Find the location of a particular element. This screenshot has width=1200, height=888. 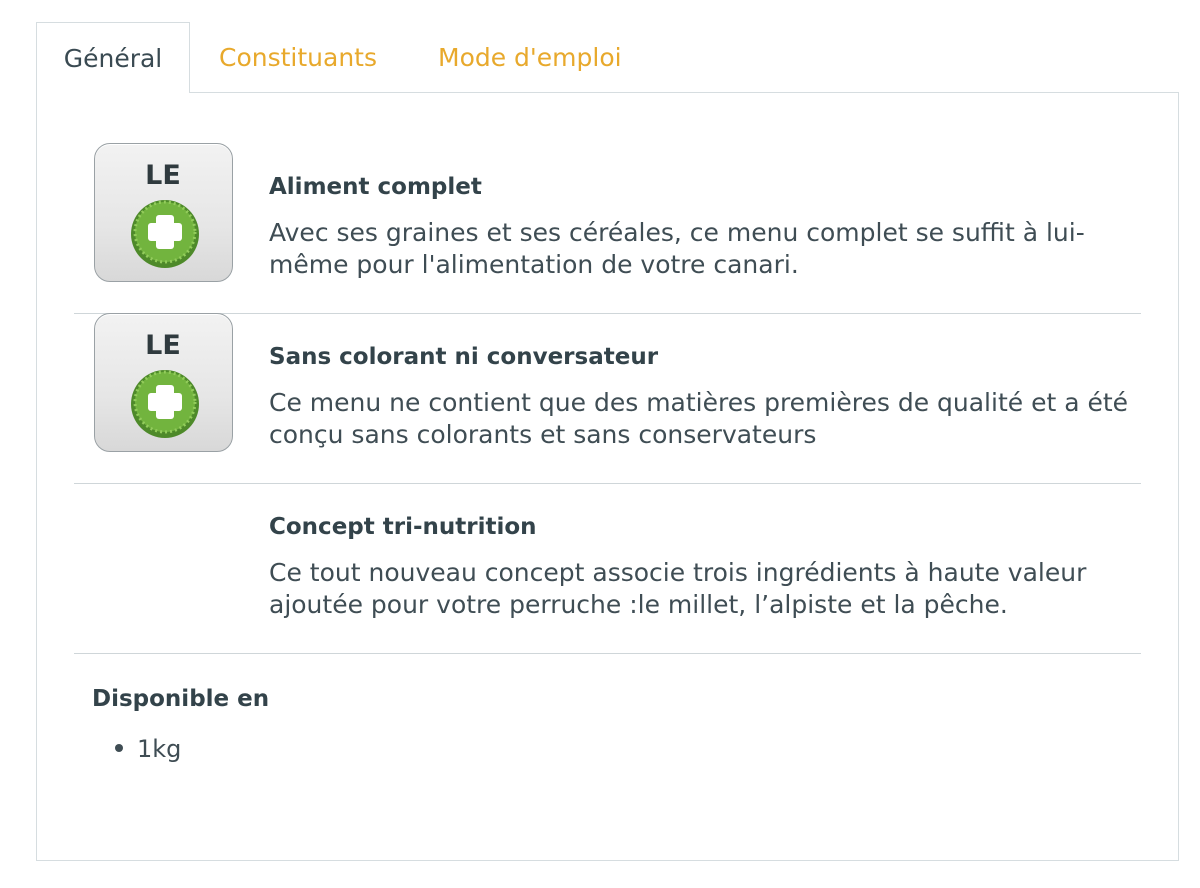

feature-title: Sans colorant ni conversateur is located at coordinates (464, 357).